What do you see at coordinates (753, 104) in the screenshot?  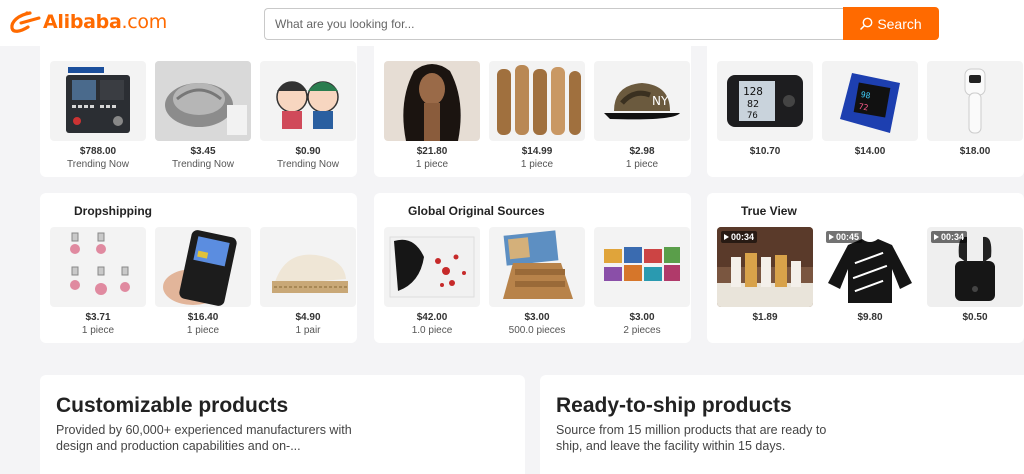 I see `svg-text: 82` at bounding box center [753, 104].